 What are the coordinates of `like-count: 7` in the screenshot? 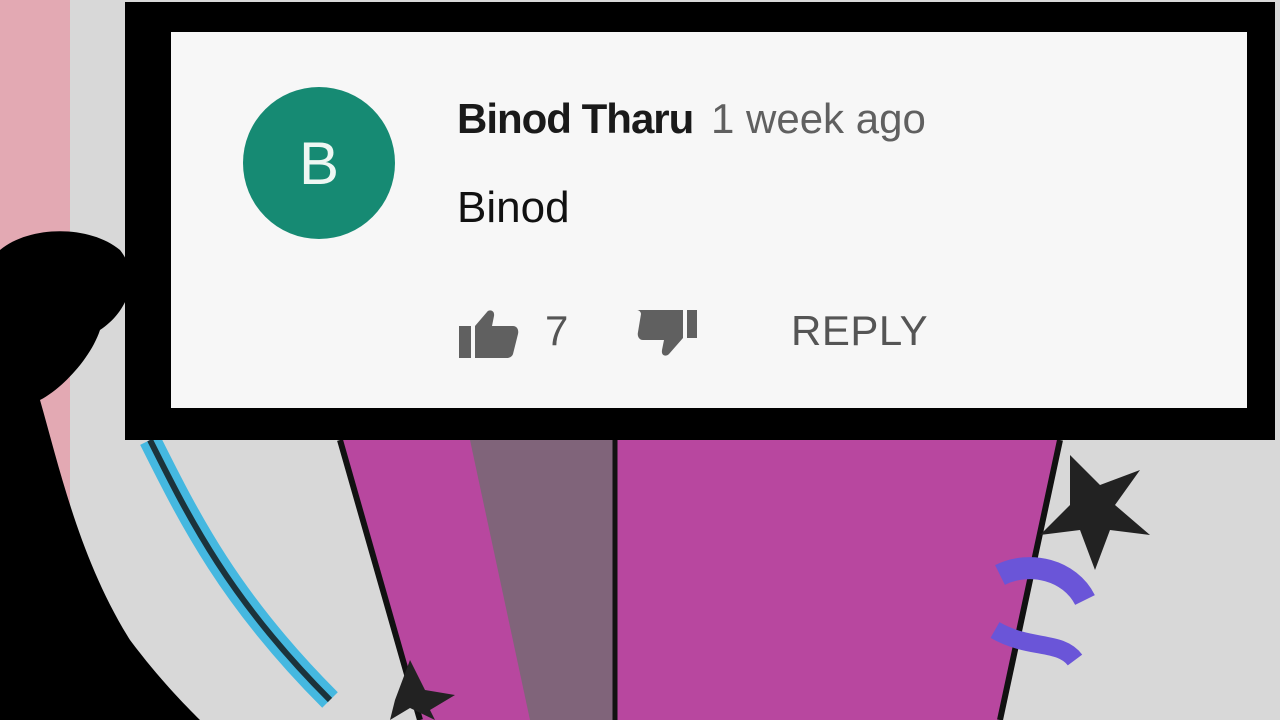 It's located at (557, 330).